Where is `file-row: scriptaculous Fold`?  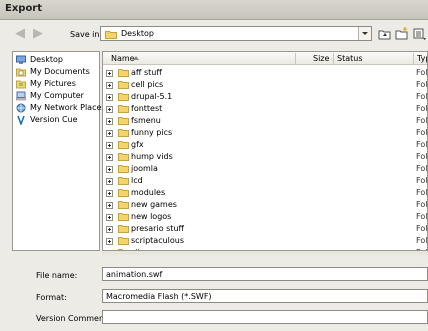 file-row: scriptaculous Fold is located at coordinates (265, 241).